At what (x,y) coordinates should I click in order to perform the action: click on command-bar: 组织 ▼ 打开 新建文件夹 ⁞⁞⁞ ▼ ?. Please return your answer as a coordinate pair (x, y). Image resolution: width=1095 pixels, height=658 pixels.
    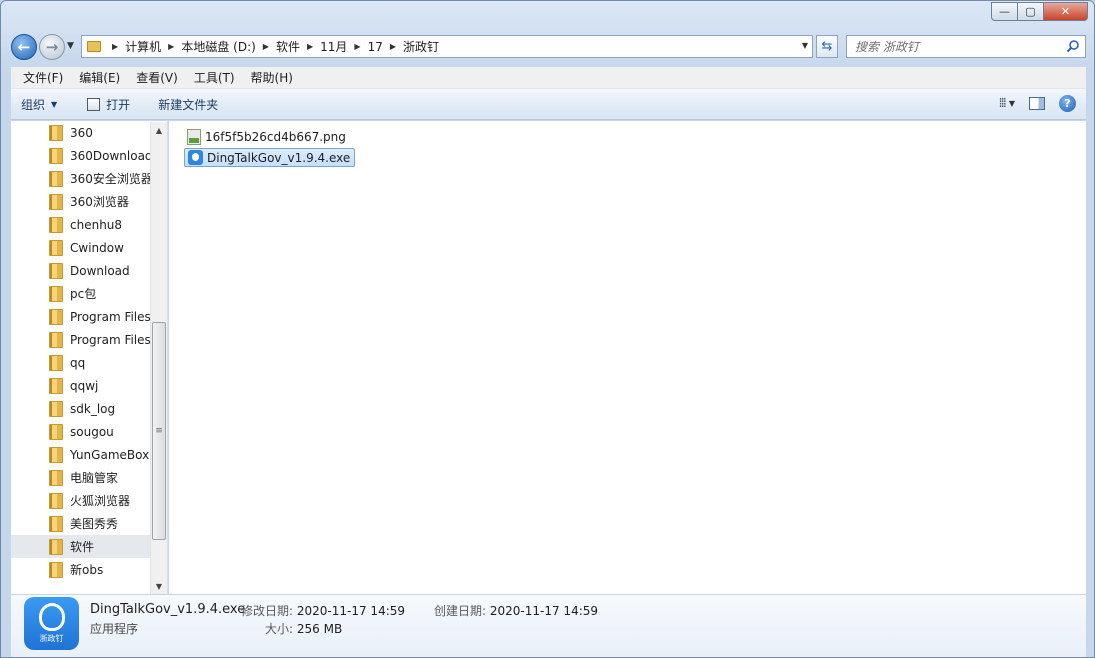
    Looking at the image, I should click on (548, 104).